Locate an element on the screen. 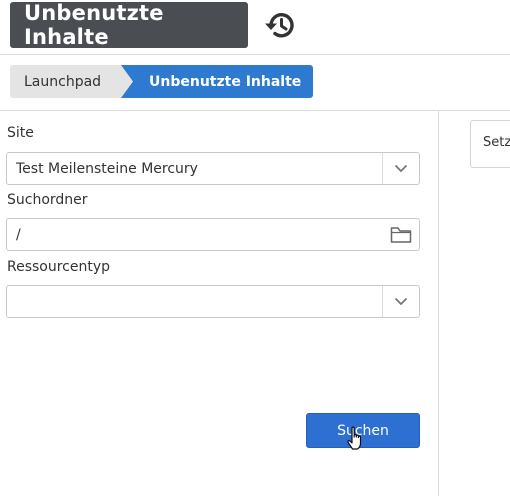 The image size is (510, 496). breadcrumb-launchpad: Launchpad is located at coordinates (72, 81).